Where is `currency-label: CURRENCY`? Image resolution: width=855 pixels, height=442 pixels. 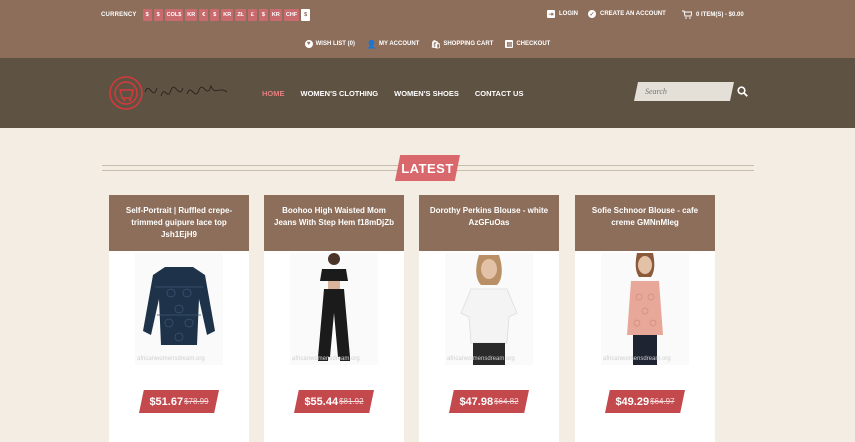 currency-label: CURRENCY is located at coordinates (119, 15).